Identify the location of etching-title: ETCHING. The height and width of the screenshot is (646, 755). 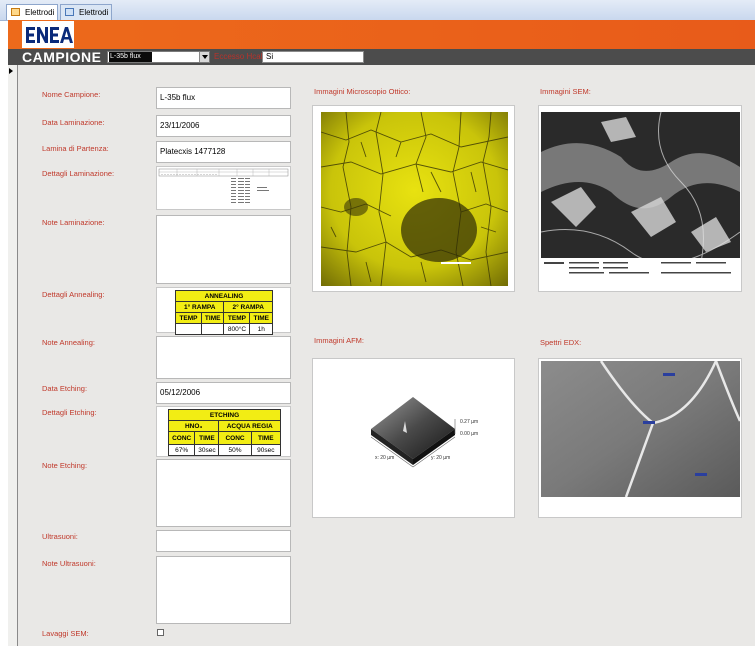
(224, 415).